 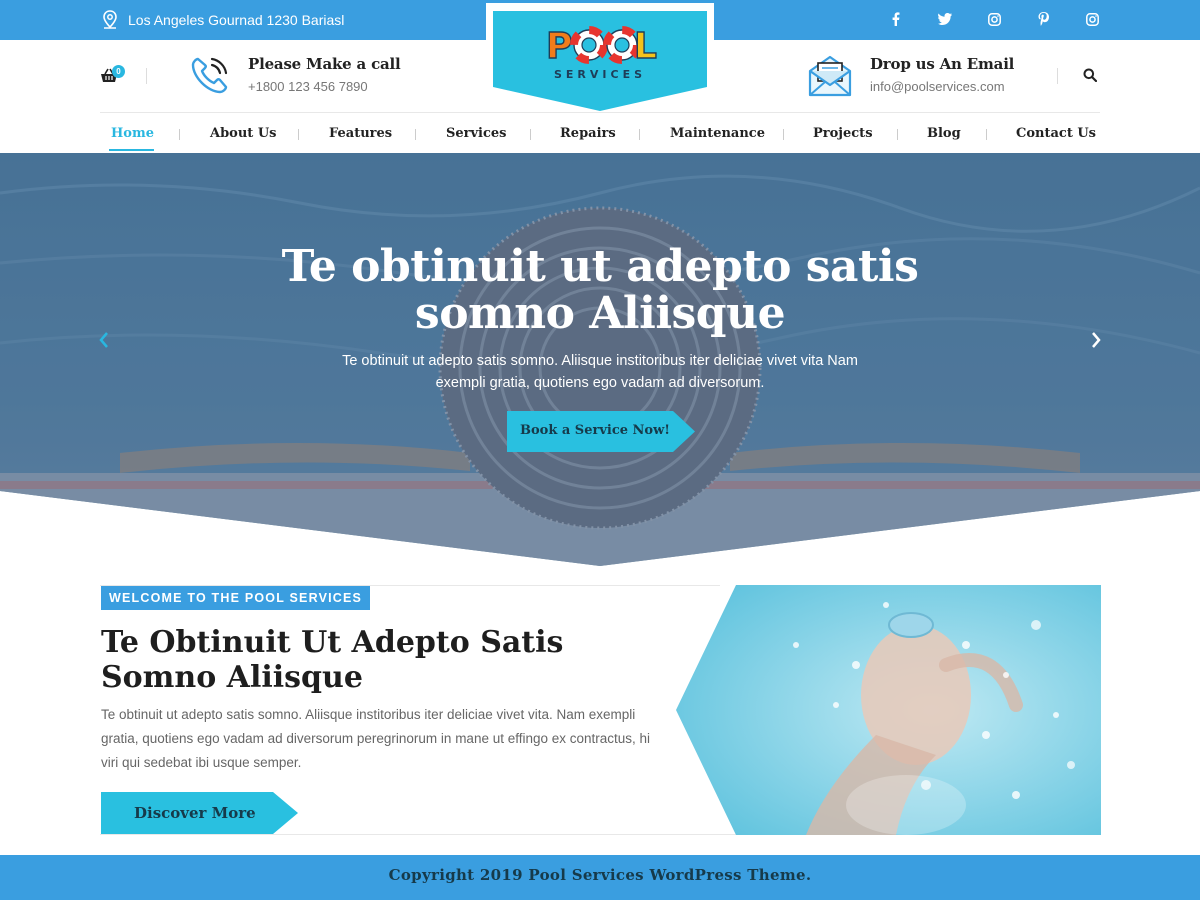 I want to click on phone-icon, so click(x=209, y=75).